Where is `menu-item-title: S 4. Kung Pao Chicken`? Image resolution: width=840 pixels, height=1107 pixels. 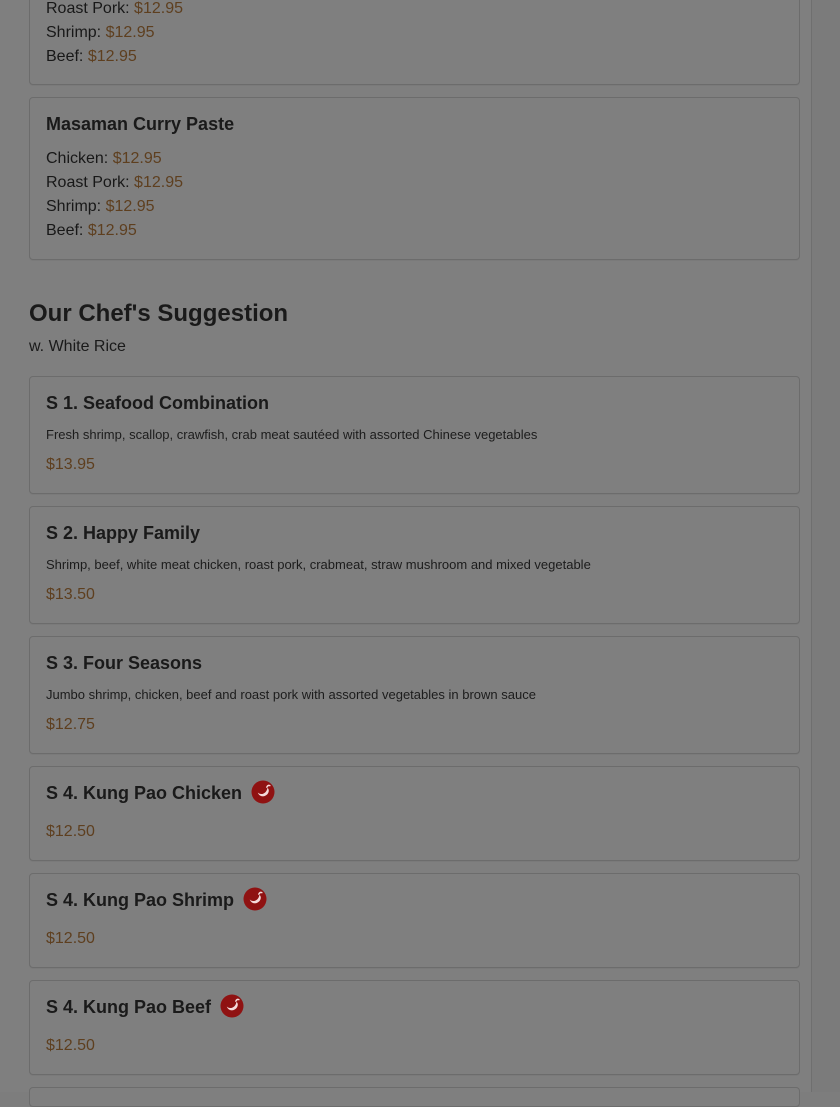
menu-item-title: S 4. Kung Pao Chicken is located at coordinates (144, 793).